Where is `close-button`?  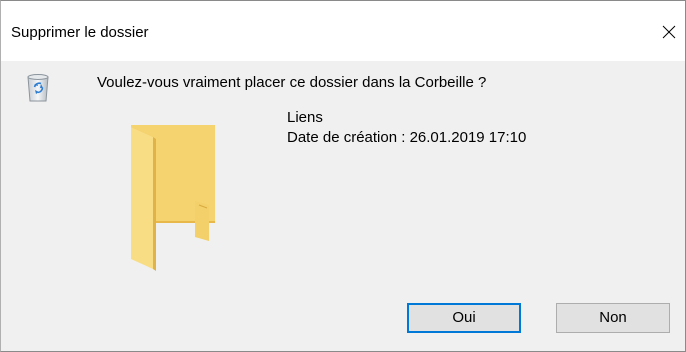
close-button is located at coordinates (670, 32).